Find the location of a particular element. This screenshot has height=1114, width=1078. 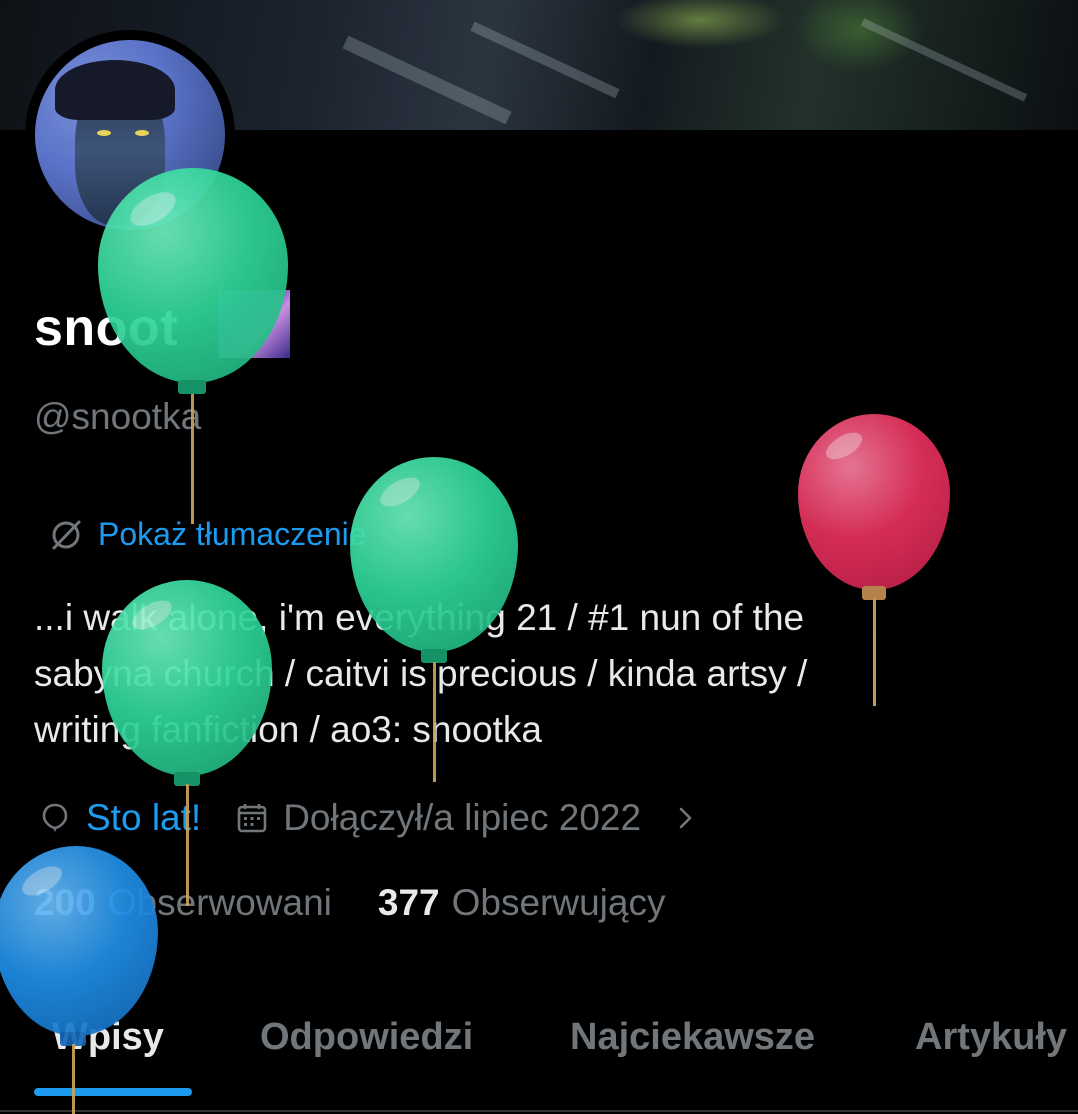

tab-artykuly: Artykuły is located at coordinates (991, 1037).